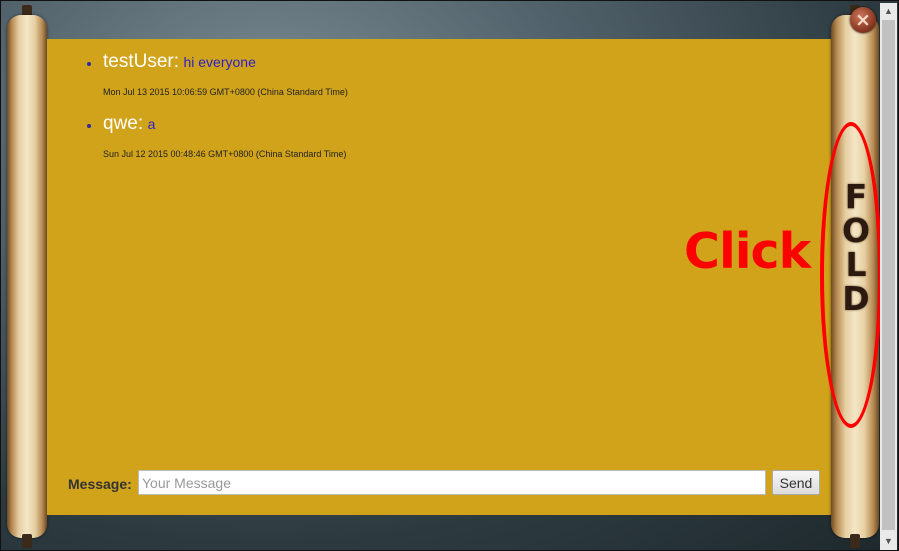  Describe the element at coordinates (219, 62) in the screenshot. I see `message-text: hi everyone` at that location.